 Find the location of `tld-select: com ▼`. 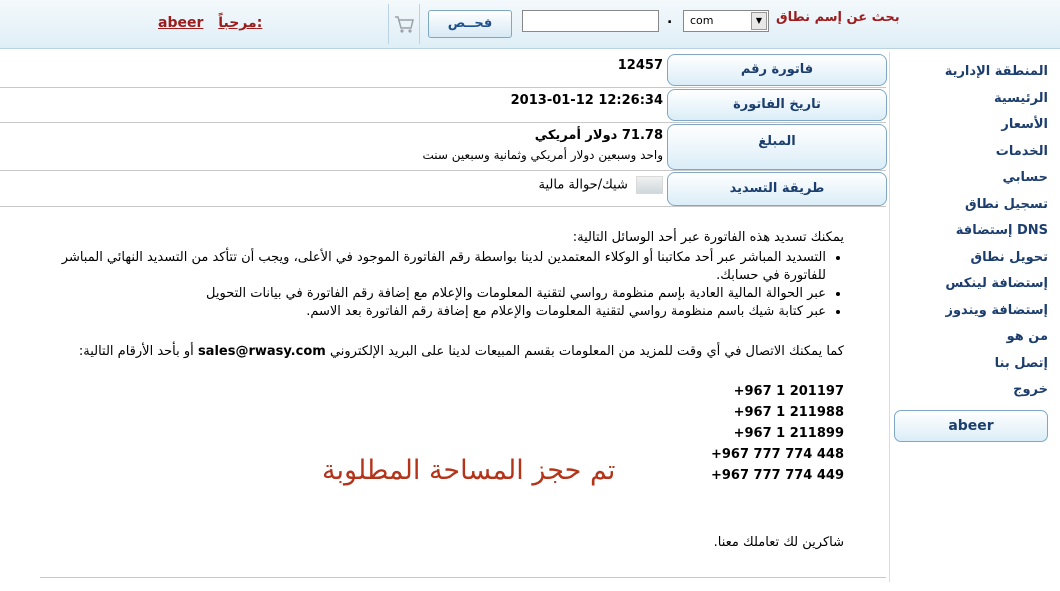

tld-select: com ▼ is located at coordinates (726, 21).